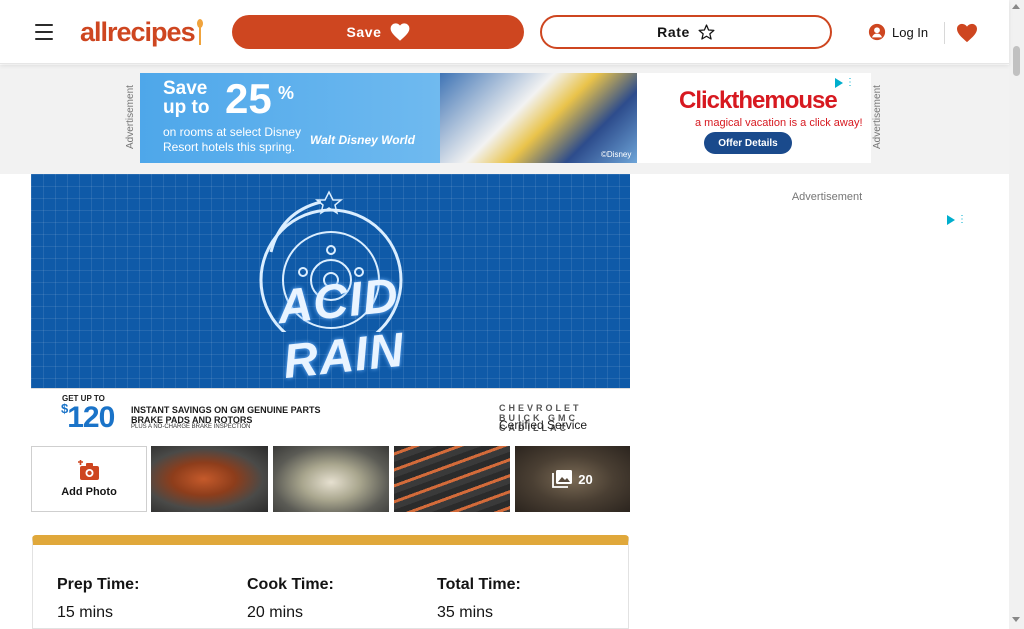  What do you see at coordinates (479, 584) in the screenshot?
I see `total-time-label: Total Time:` at bounding box center [479, 584].